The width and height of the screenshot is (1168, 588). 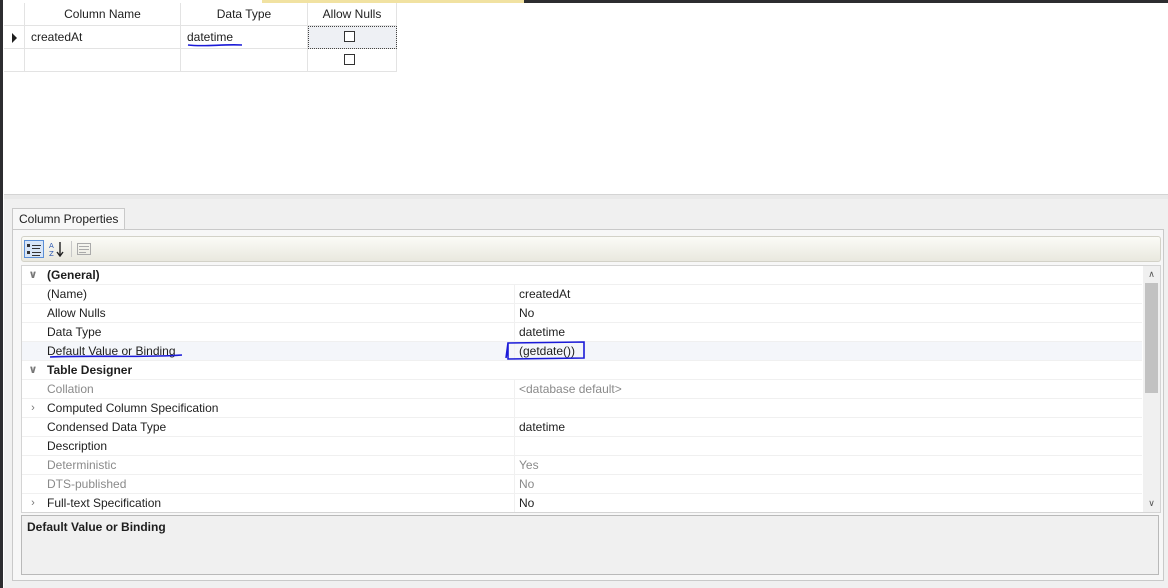 I want to click on property-row-condensed-type: Condensed Data Type datetime, so click(x=582, y=427).